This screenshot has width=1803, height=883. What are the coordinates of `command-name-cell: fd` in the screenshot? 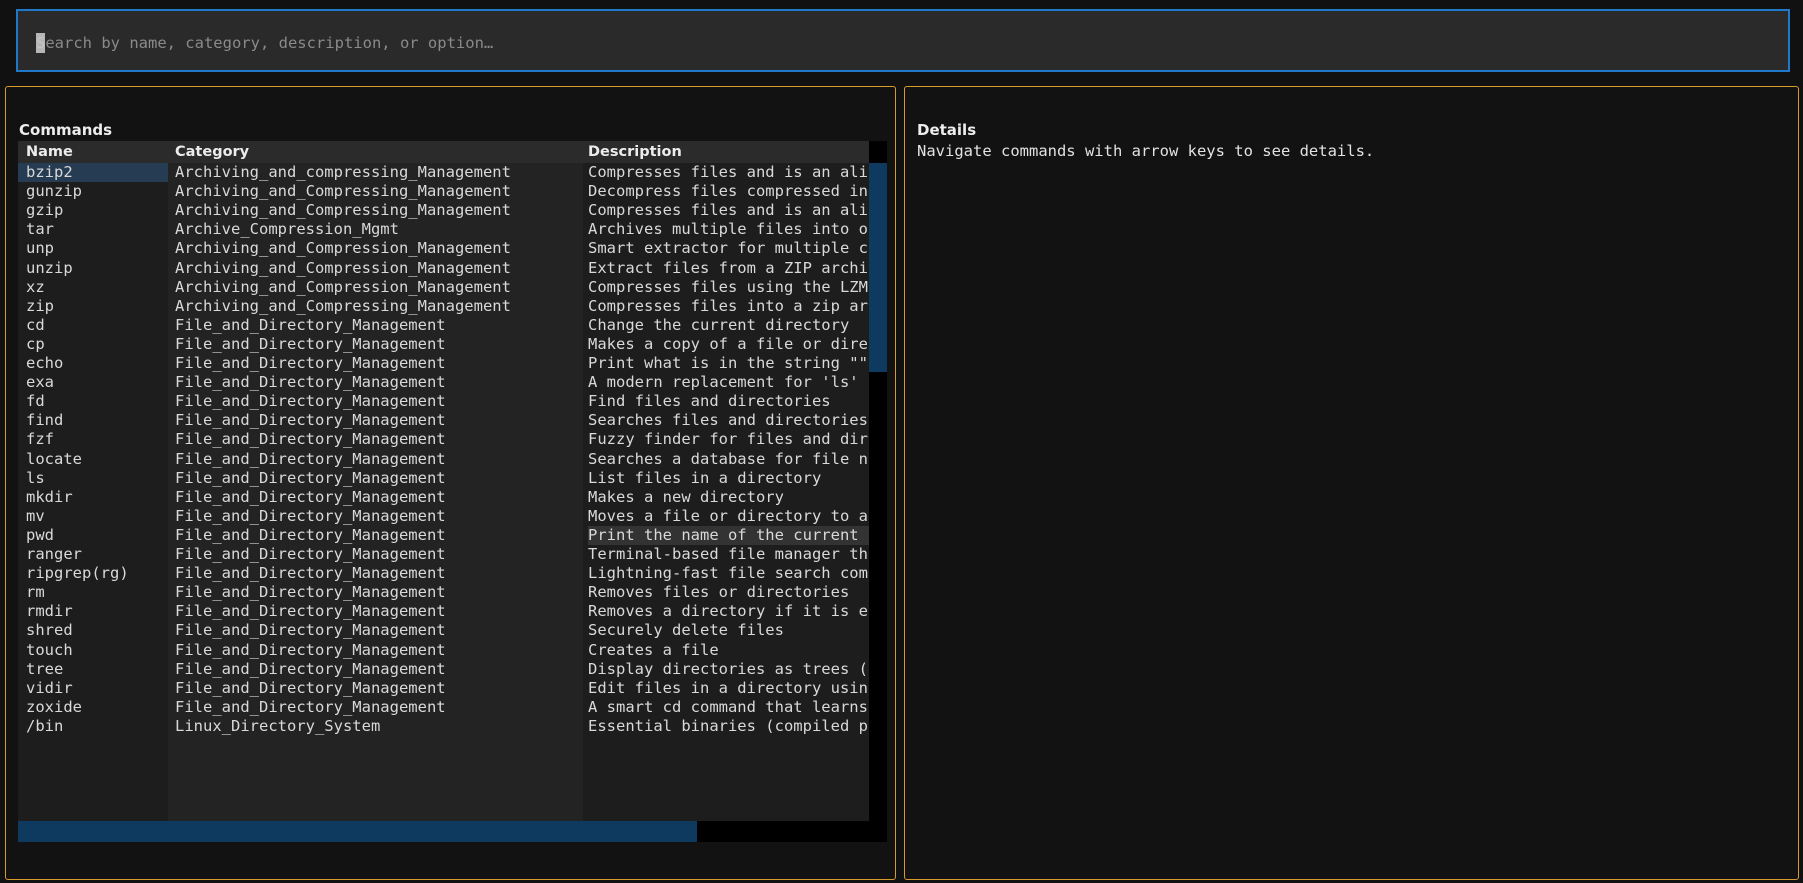 It's located at (35, 401).